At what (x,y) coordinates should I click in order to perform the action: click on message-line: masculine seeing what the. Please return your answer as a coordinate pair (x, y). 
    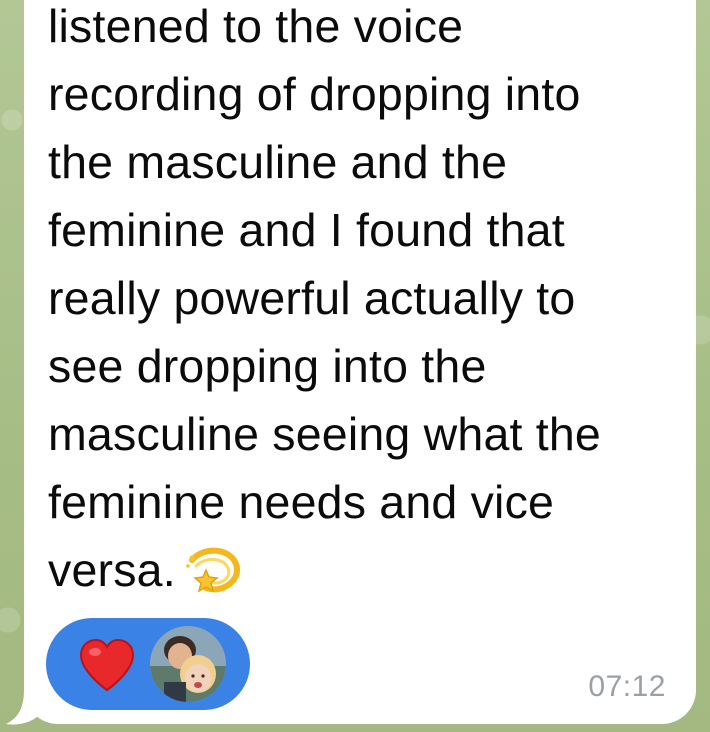
    Looking at the image, I should click on (324, 434).